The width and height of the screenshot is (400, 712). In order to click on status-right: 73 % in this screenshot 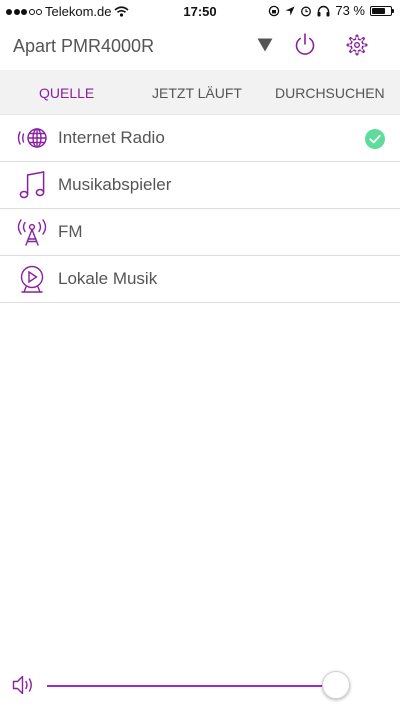, I will do `click(331, 10)`.